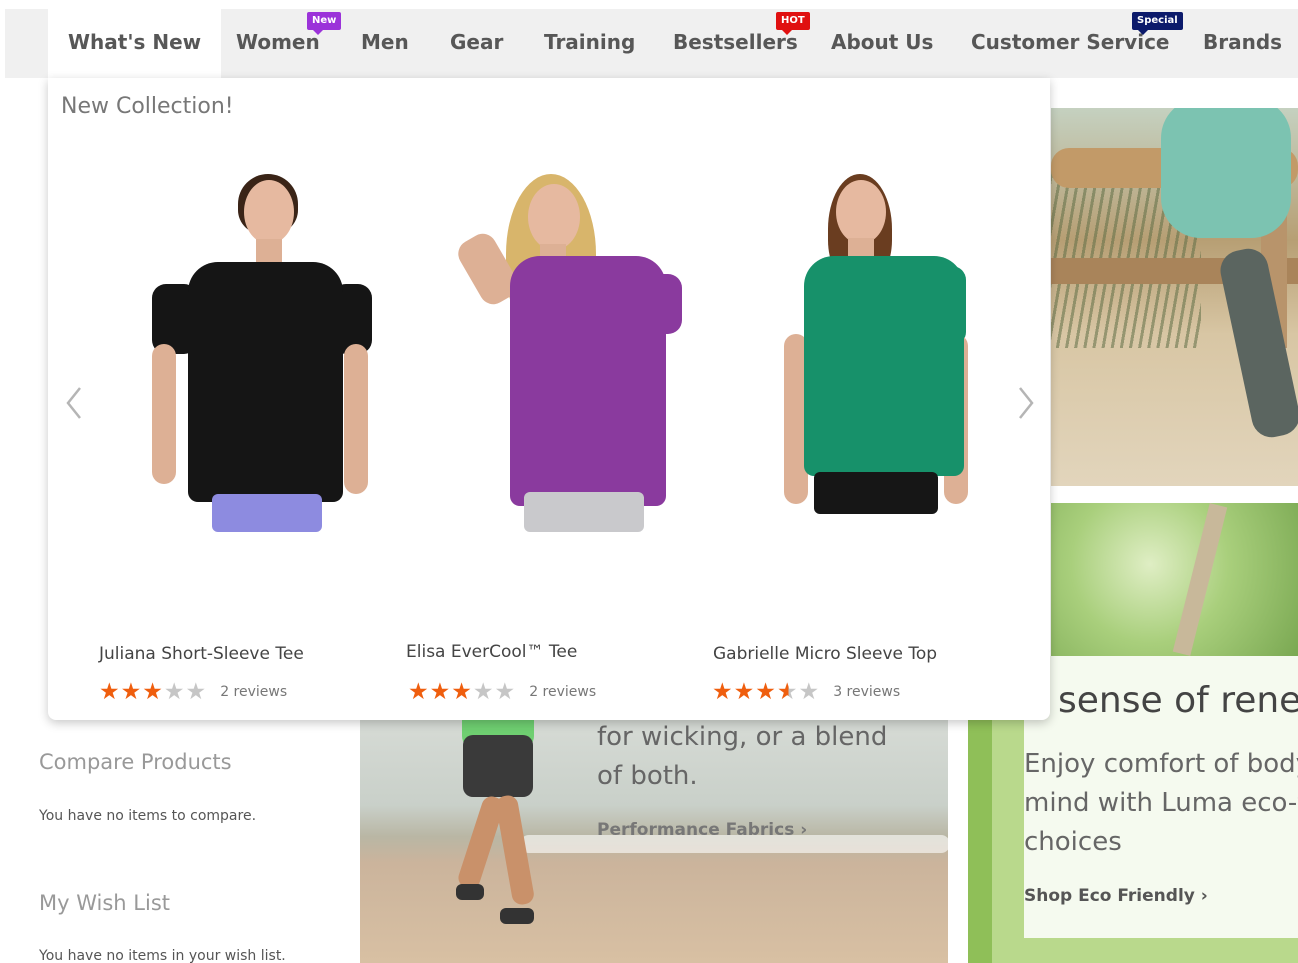 The image size is (1298, 963). I want to click on compare-products-empty-text: You have no items to compare., so click(148, 816).